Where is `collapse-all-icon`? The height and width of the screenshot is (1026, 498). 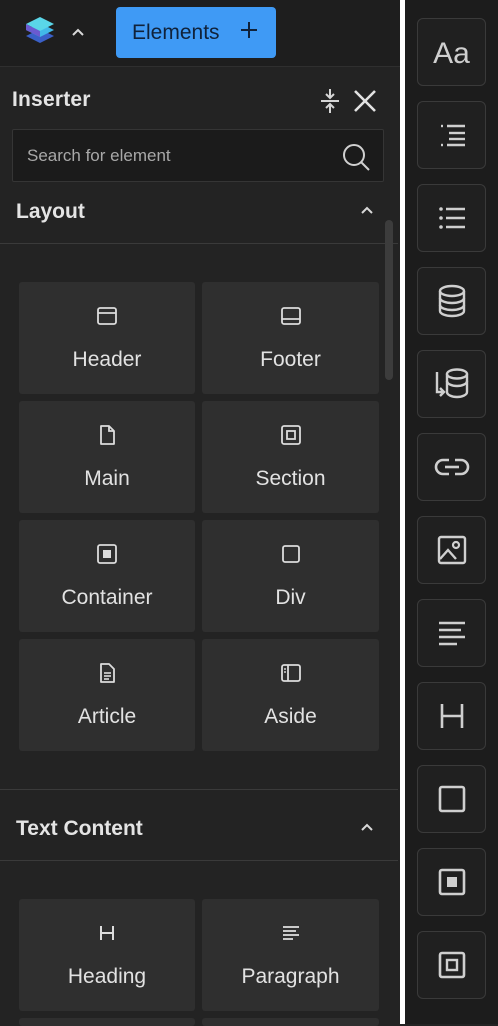 collapse-all-icon is located at coordinates (330, 101).